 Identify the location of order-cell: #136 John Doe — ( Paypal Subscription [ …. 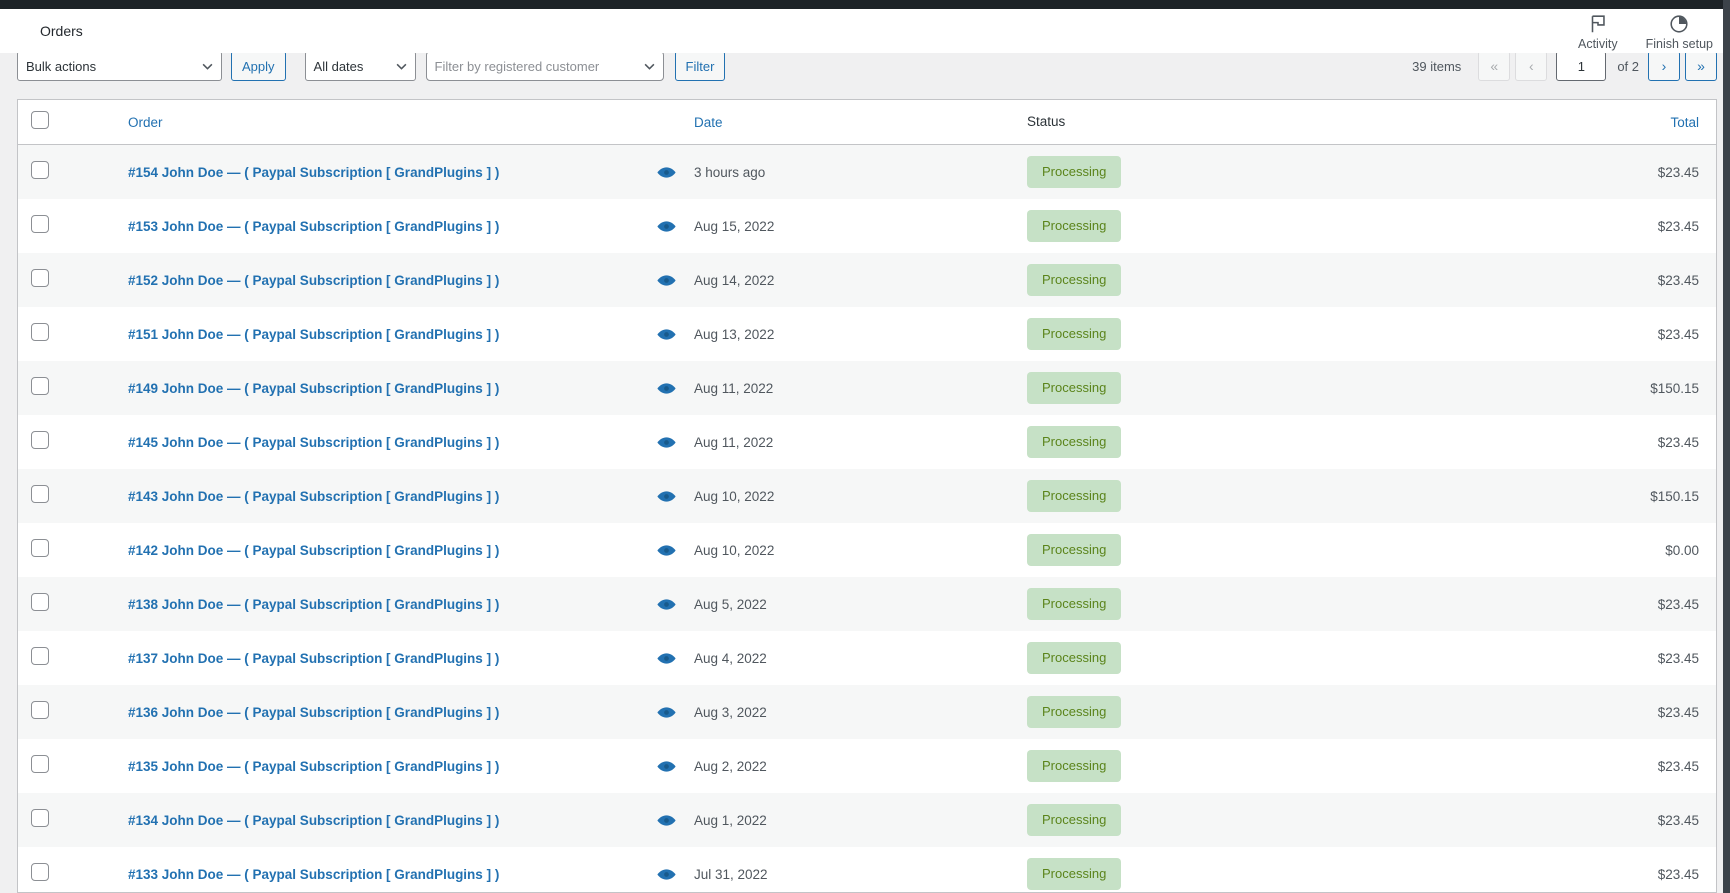
(374, 712).